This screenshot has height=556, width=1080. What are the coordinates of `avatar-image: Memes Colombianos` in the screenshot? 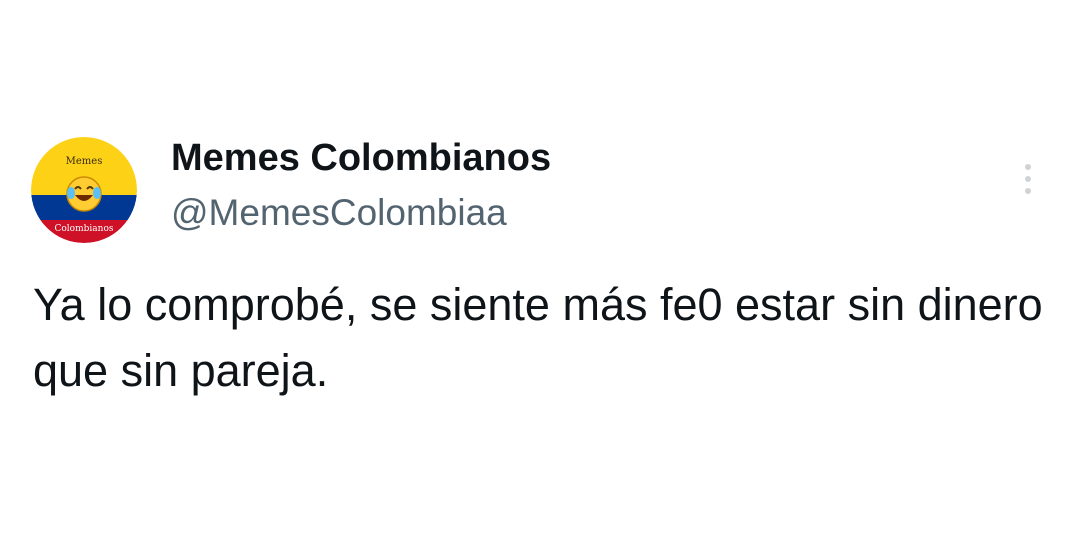 It's located at (84, 190).